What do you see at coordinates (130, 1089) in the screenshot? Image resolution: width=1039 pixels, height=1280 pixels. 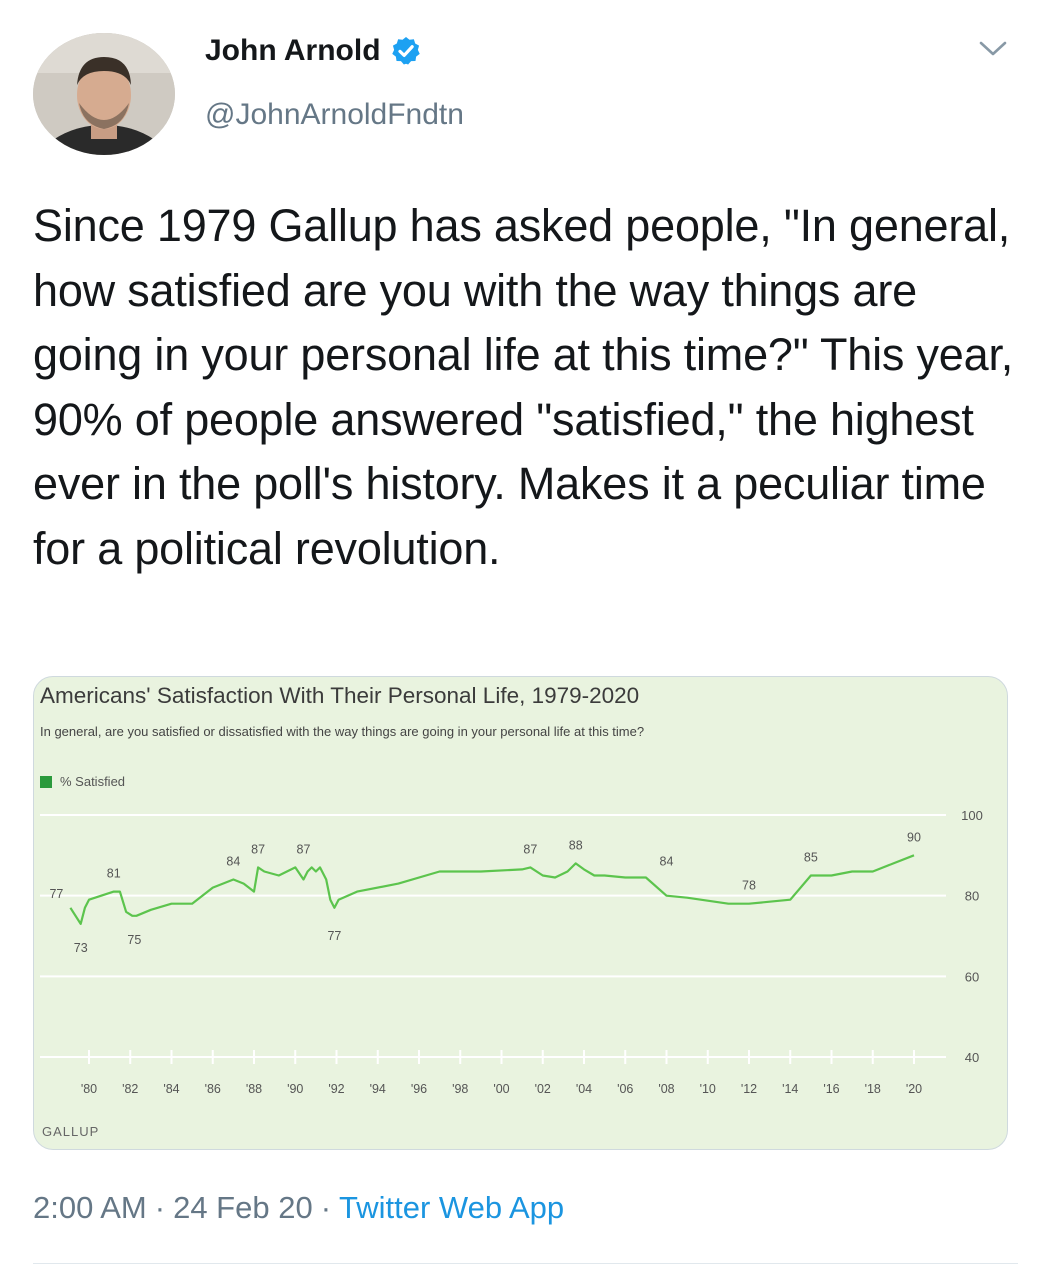 I see `x-tick-label: '82` at bounding box center [130, 1089].